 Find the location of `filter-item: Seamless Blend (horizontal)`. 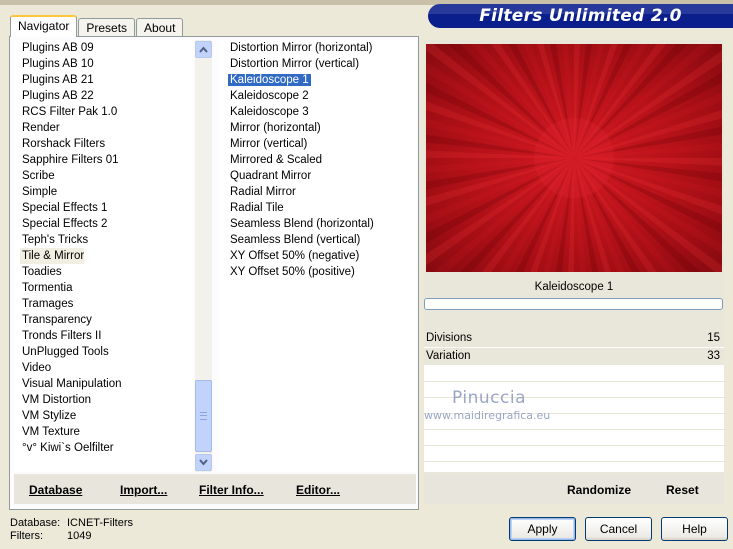

filter-item: Seamless Blend (horizontal) is located at coordinates (317, 224).